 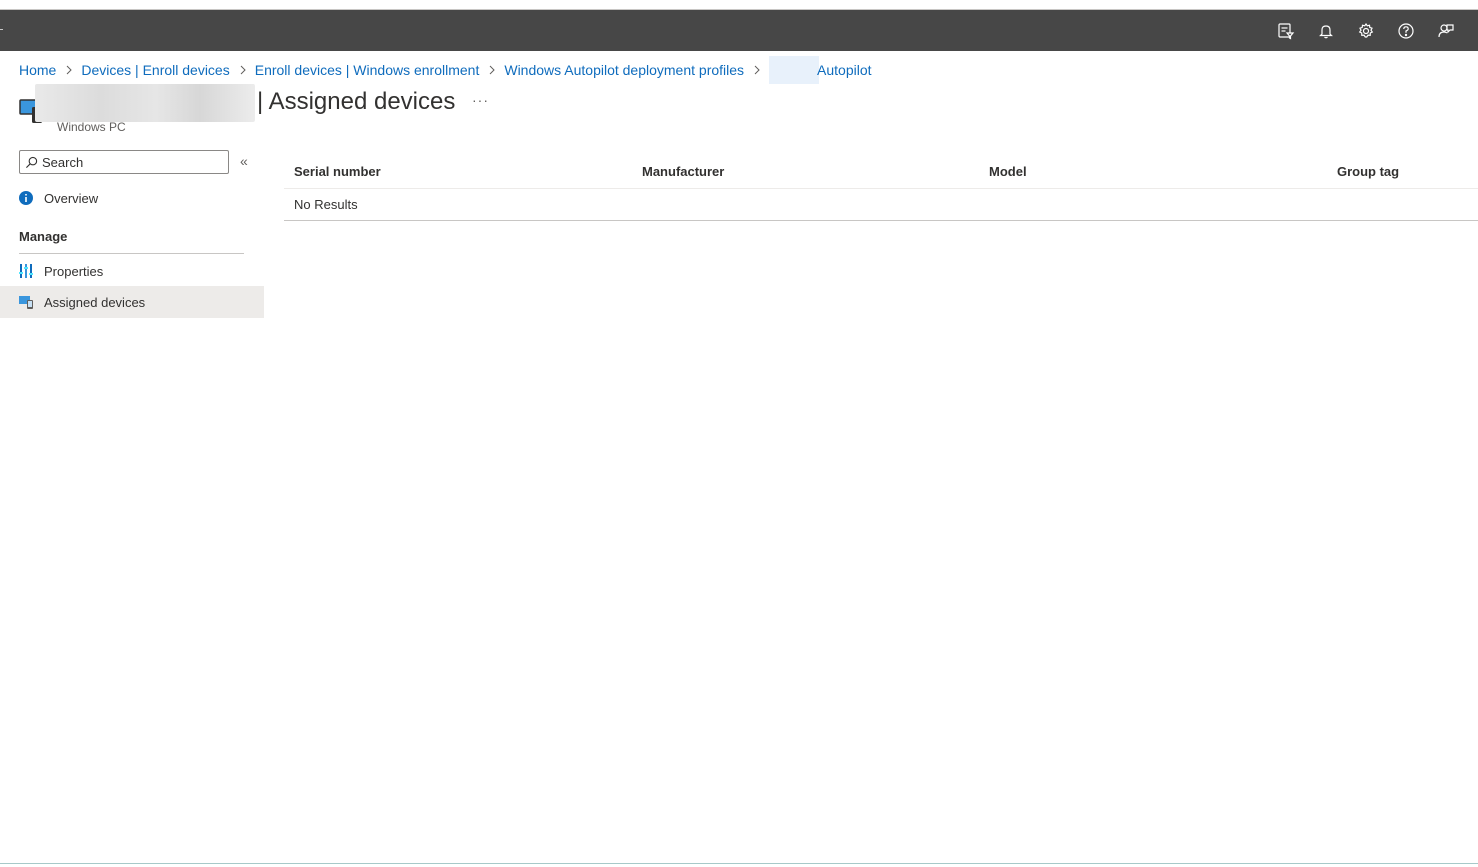 What do you see at coordinates (881, 205) in the screenshot?
I see `table-empty-row: No Results` at bounding box center [881, 205].